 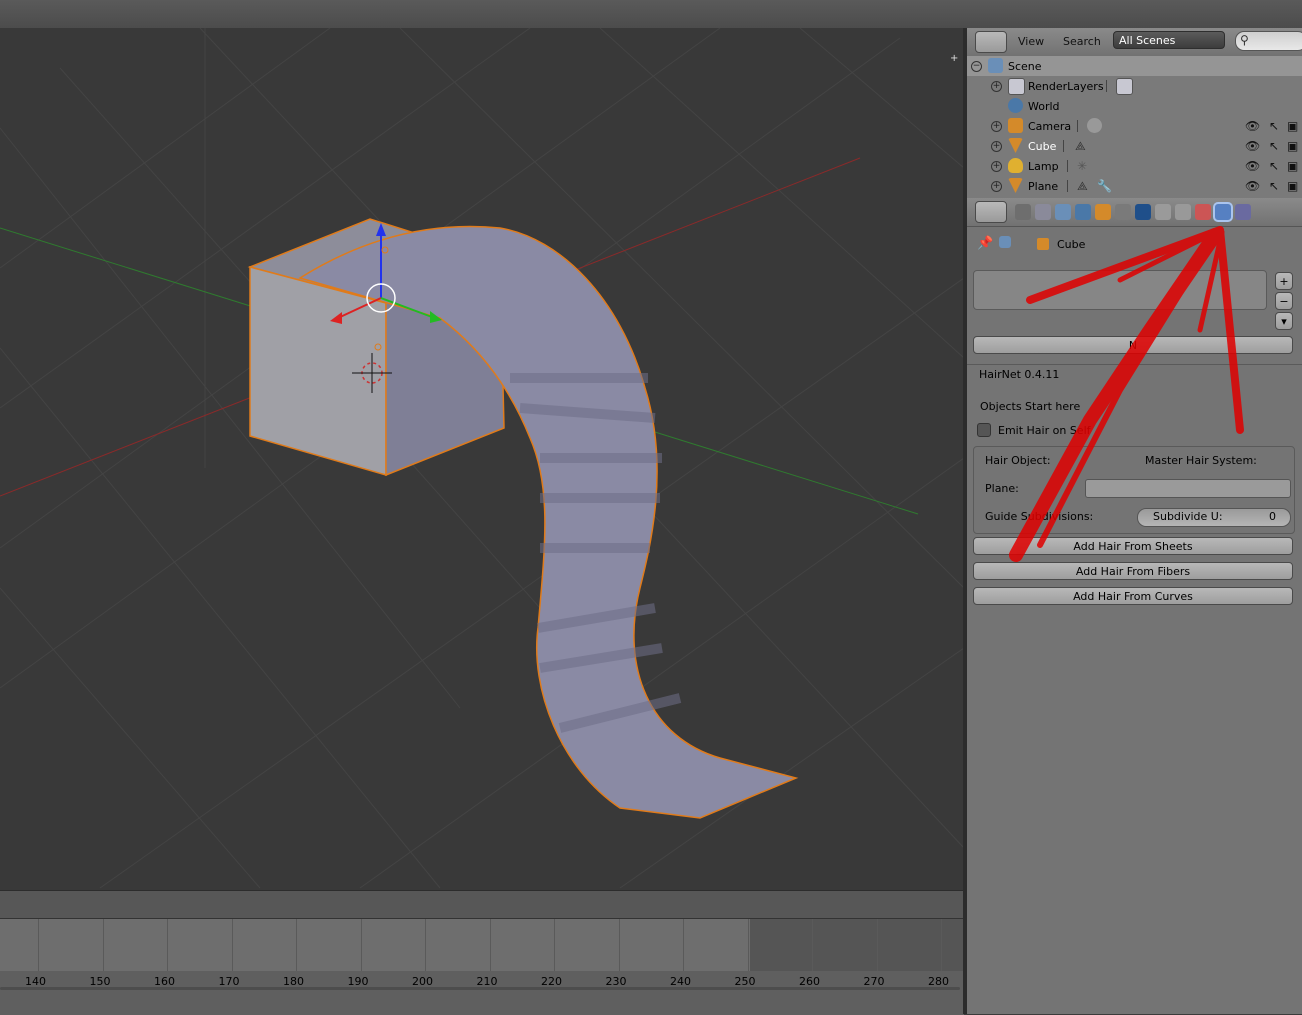 I want to click on outliner-label: Camera, so click(x=1050, y=126).